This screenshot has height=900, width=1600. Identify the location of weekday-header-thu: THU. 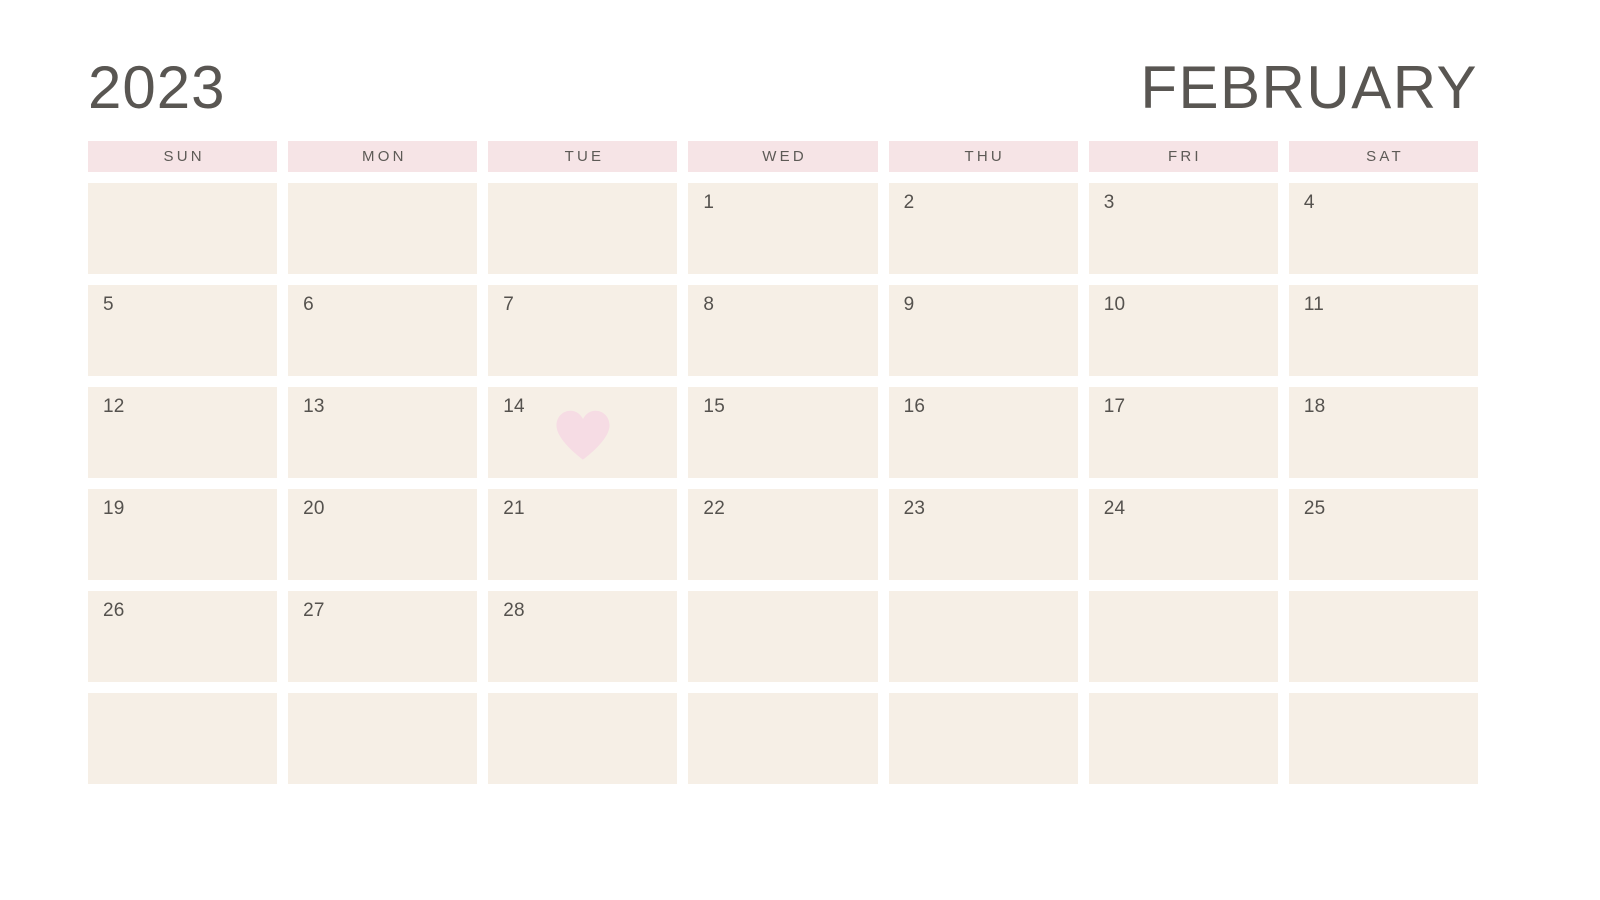
(983, 156).